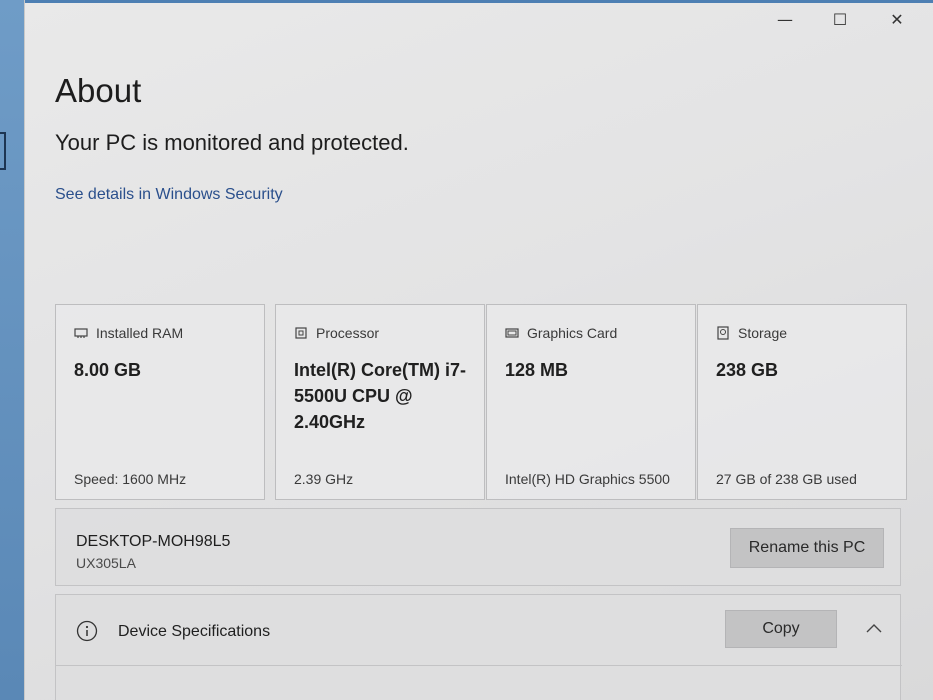  I want to click on section-divider, so click(479, 665).